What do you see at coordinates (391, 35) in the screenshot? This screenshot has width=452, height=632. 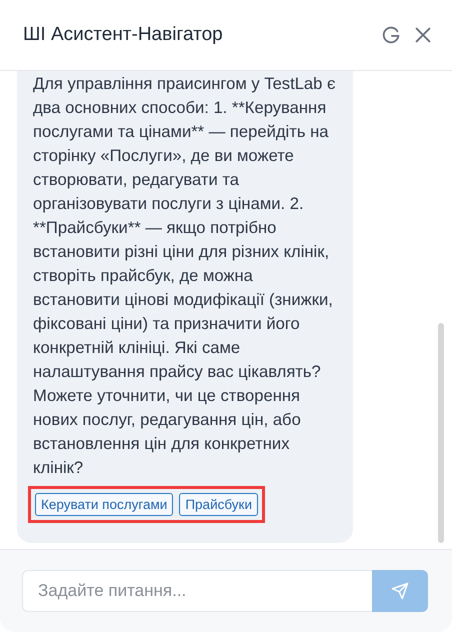 I see `refresh-icon` at bounding box center [391, 35].